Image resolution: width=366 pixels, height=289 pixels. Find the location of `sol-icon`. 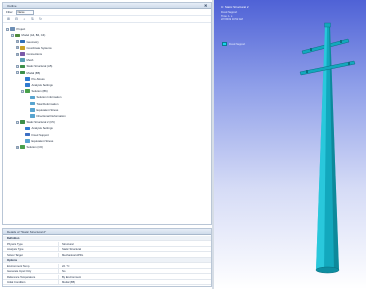

sol-icon is located at coordinates (22, 147).